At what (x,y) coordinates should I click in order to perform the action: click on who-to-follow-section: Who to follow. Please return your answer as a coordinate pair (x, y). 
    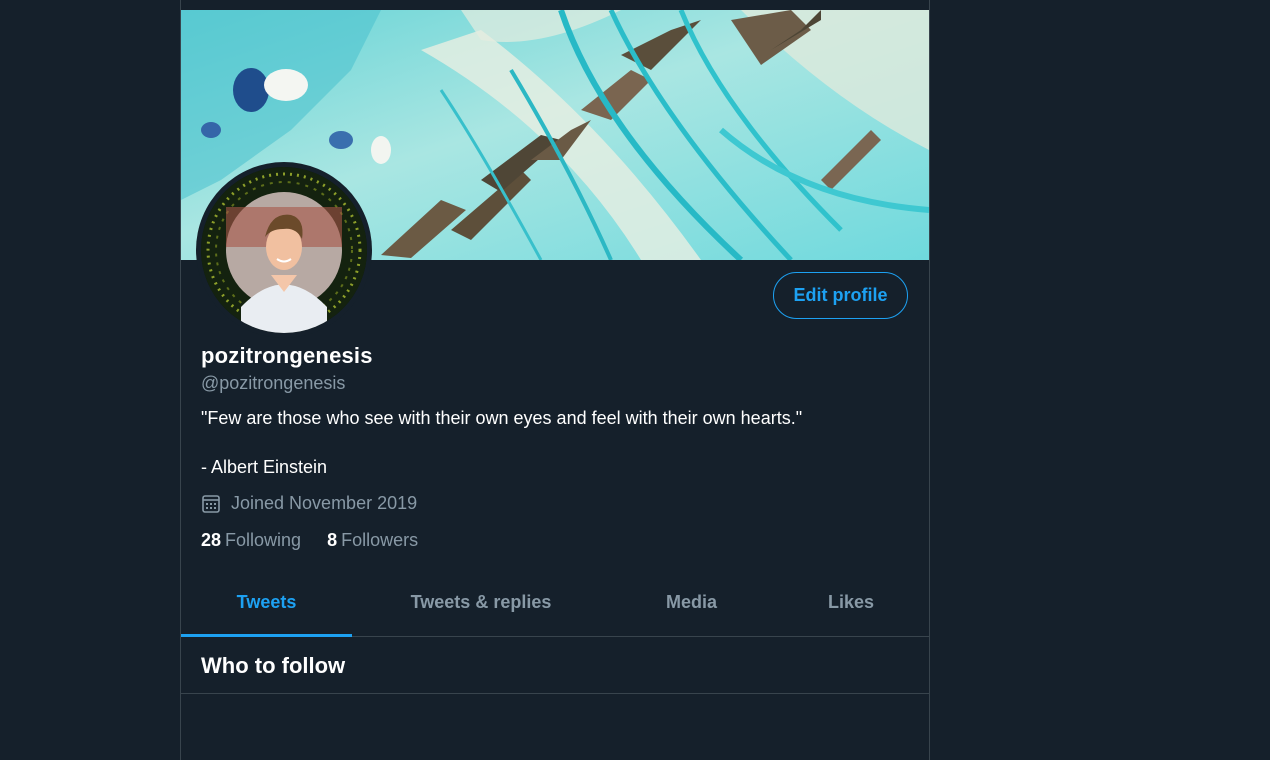
    Looking at the image, I should click on (555, 665).